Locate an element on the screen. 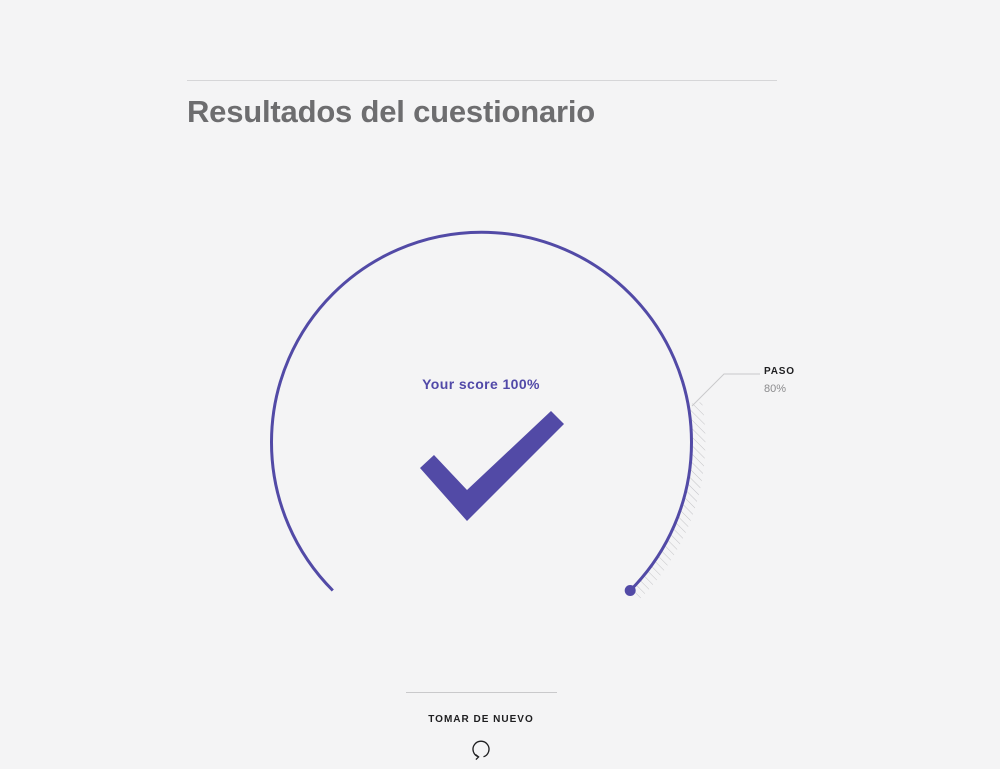 This screenshot has width=1000, height=769. retake-button: TOMAR DE NUEVO is located at coordinates (481, 737).